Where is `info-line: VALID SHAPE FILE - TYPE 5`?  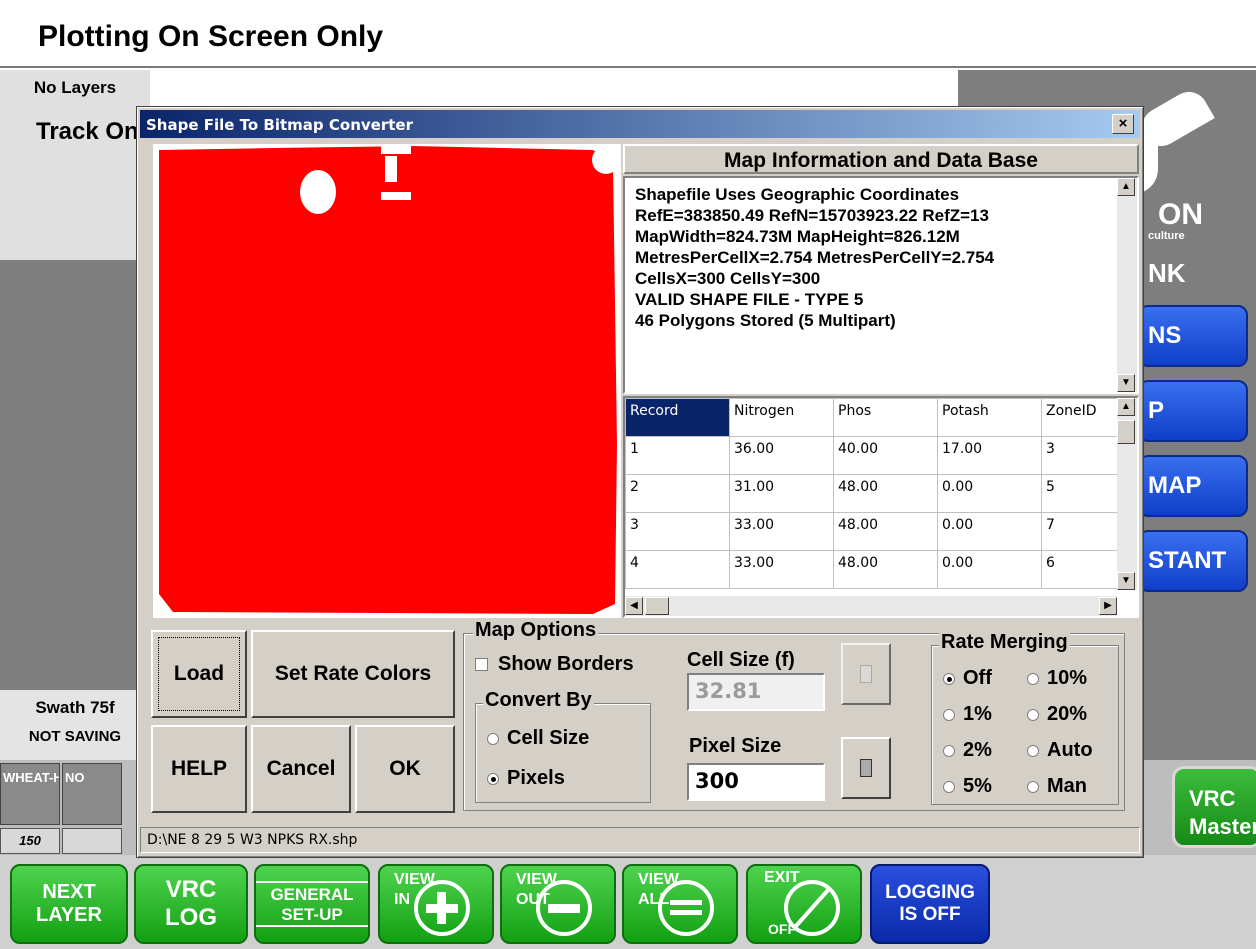
info-line: VALID SHAPE FILE - TYPE 5 is located at coordinates (749, 299).